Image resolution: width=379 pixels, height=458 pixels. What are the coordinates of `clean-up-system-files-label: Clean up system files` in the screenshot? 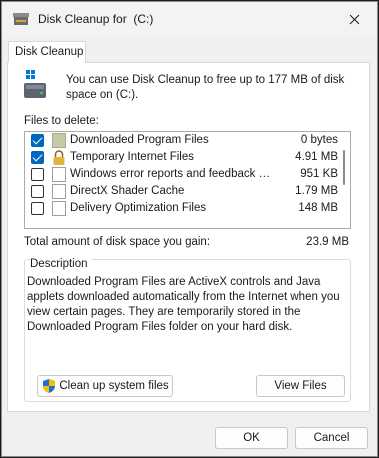 It's located at (114, 386).